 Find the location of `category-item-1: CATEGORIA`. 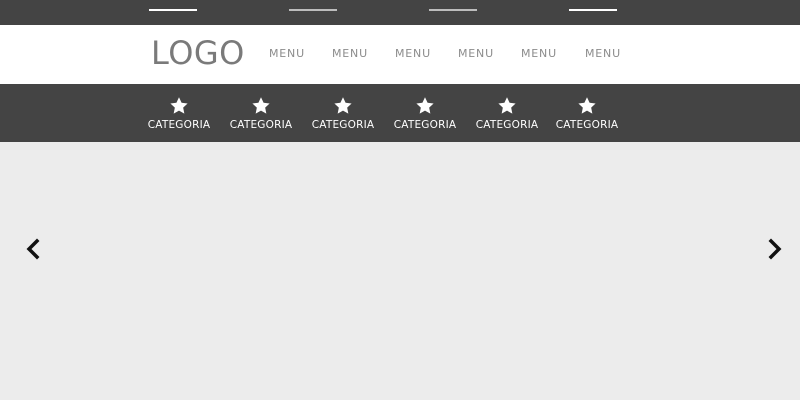

category-item-1: CATEGORIA is located at coordinates (179, 113).